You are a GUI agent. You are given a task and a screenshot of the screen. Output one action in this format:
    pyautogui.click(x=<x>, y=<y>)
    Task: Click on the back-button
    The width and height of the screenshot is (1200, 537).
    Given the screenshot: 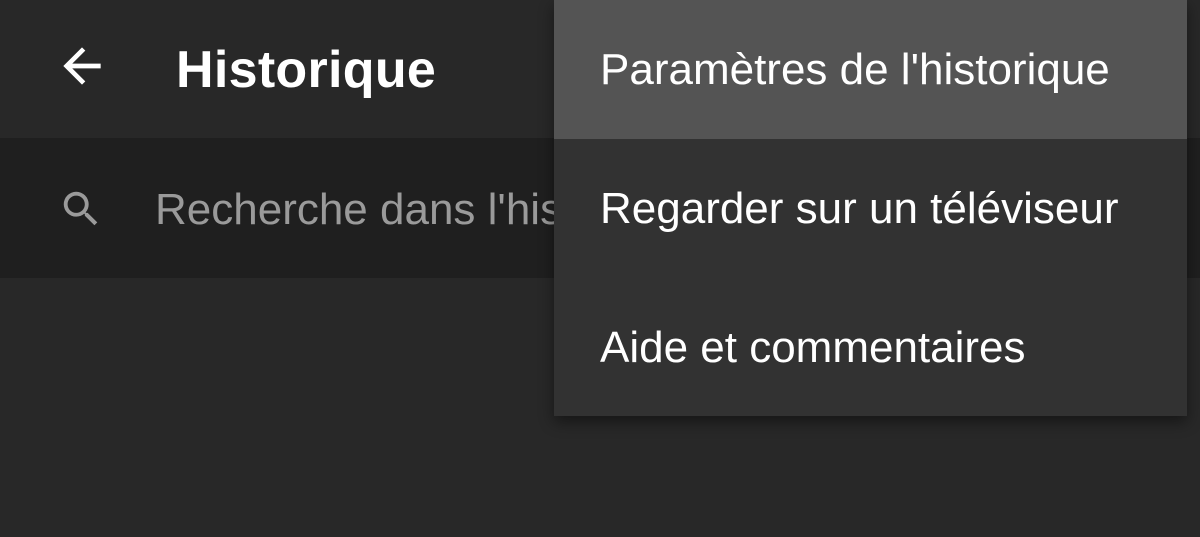 What is the action you would take?
    pyautogui.click(x=82, y=66)
    